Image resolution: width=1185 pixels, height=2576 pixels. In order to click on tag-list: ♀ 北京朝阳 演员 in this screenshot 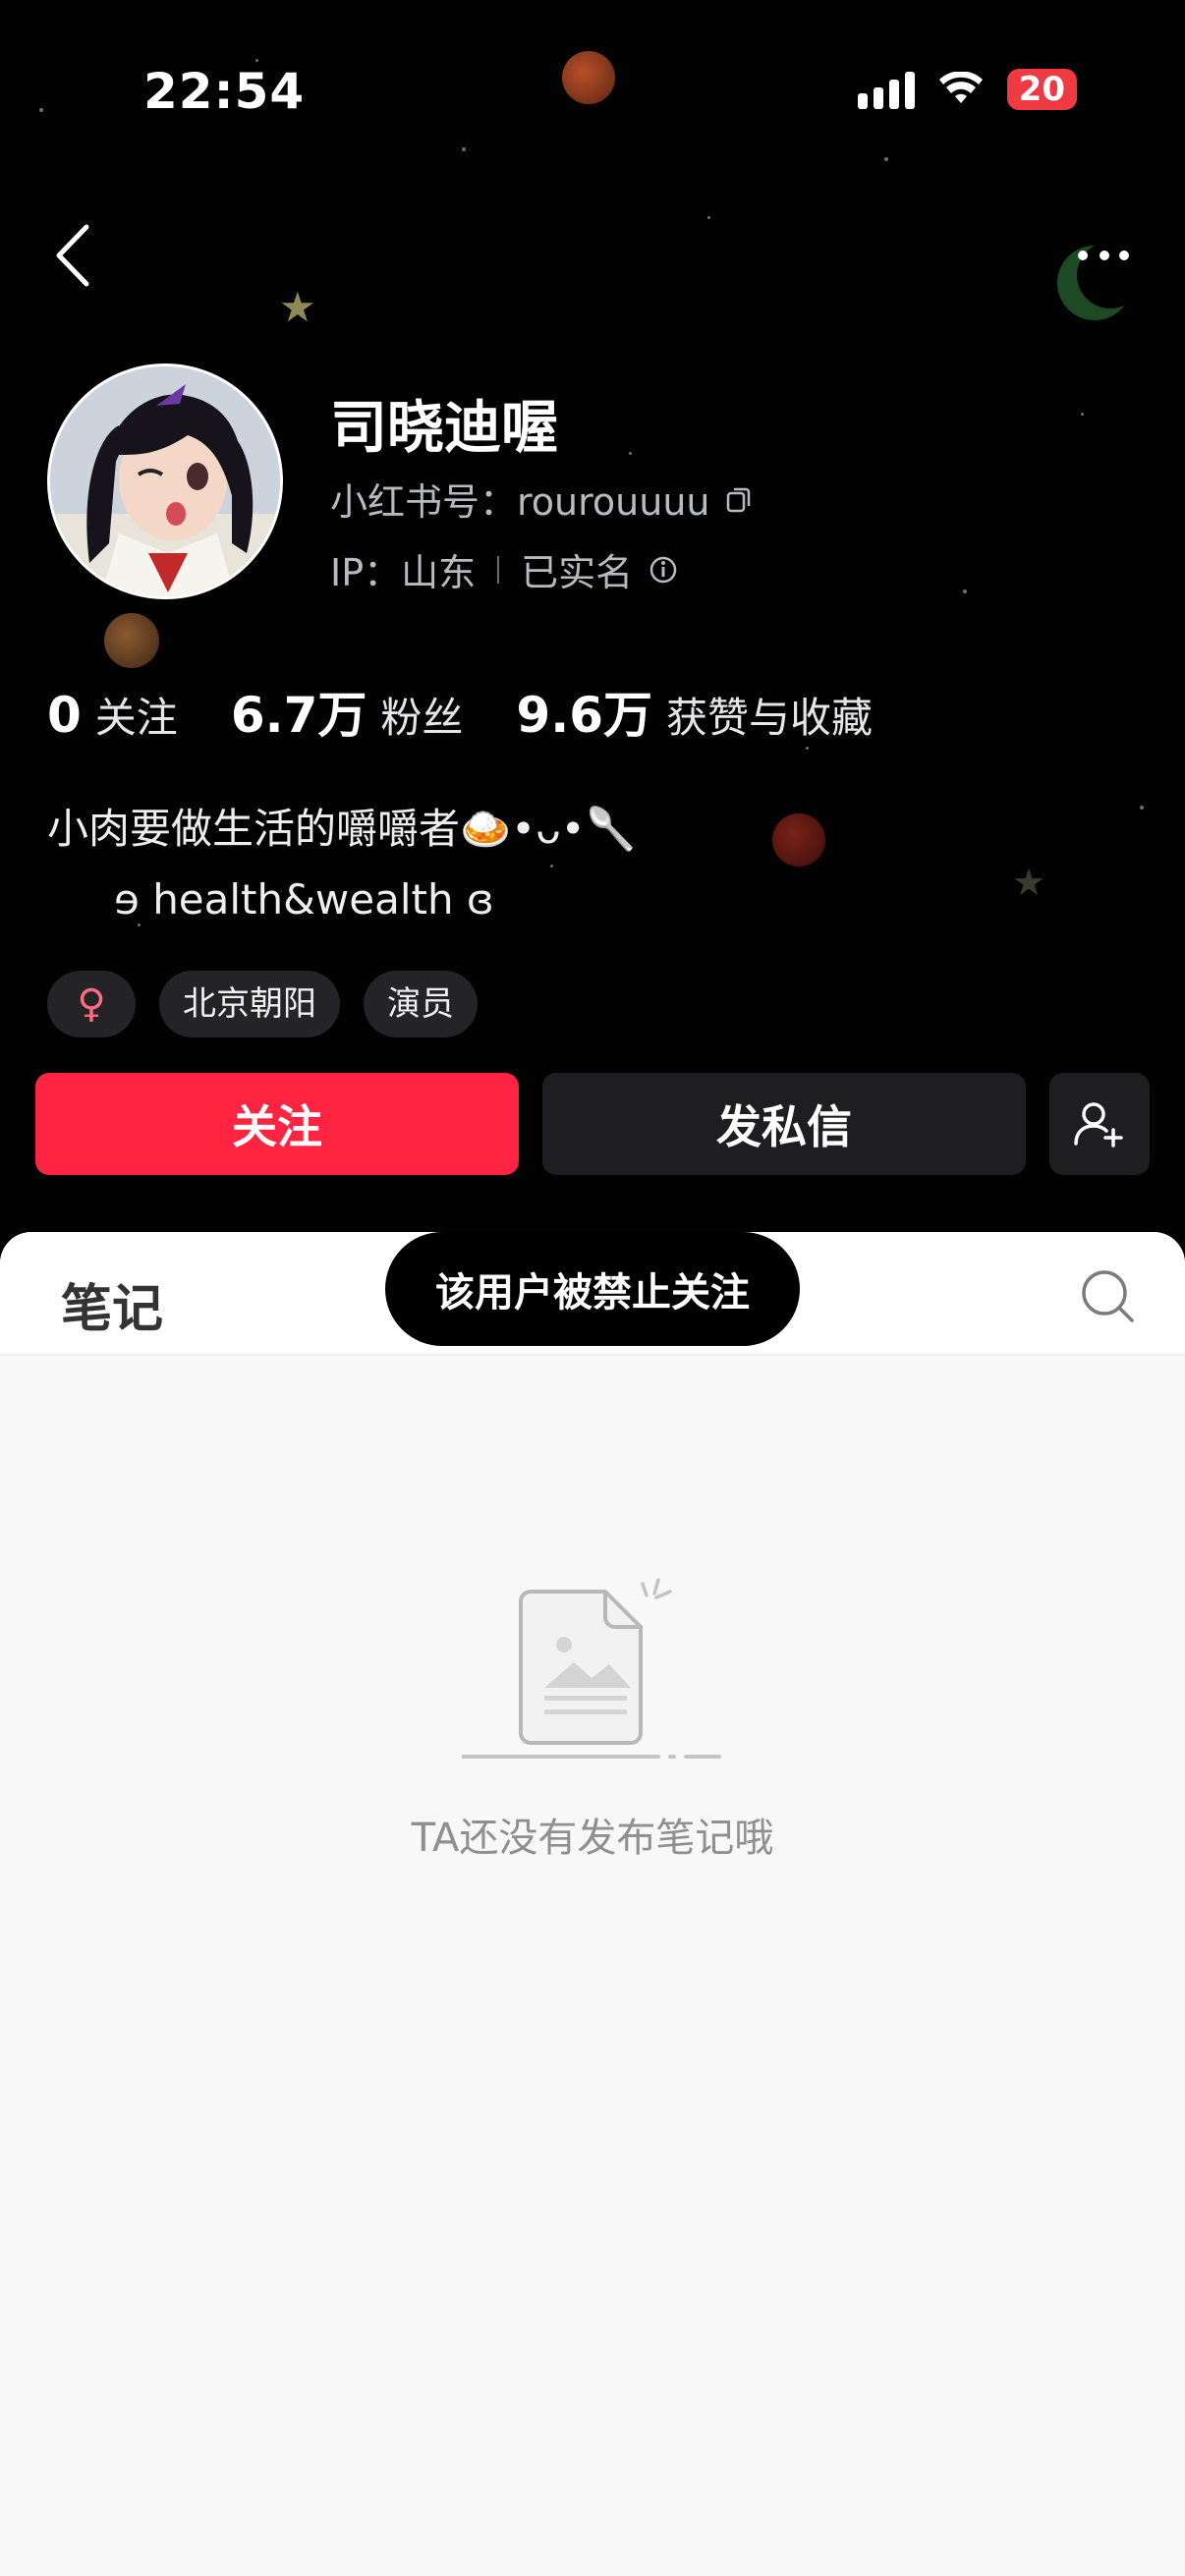, I will do `click(262, 1004)`.